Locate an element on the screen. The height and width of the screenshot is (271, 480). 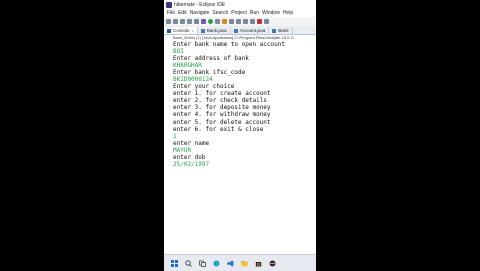
menu-run: Run is located at coordinates (254, 13).